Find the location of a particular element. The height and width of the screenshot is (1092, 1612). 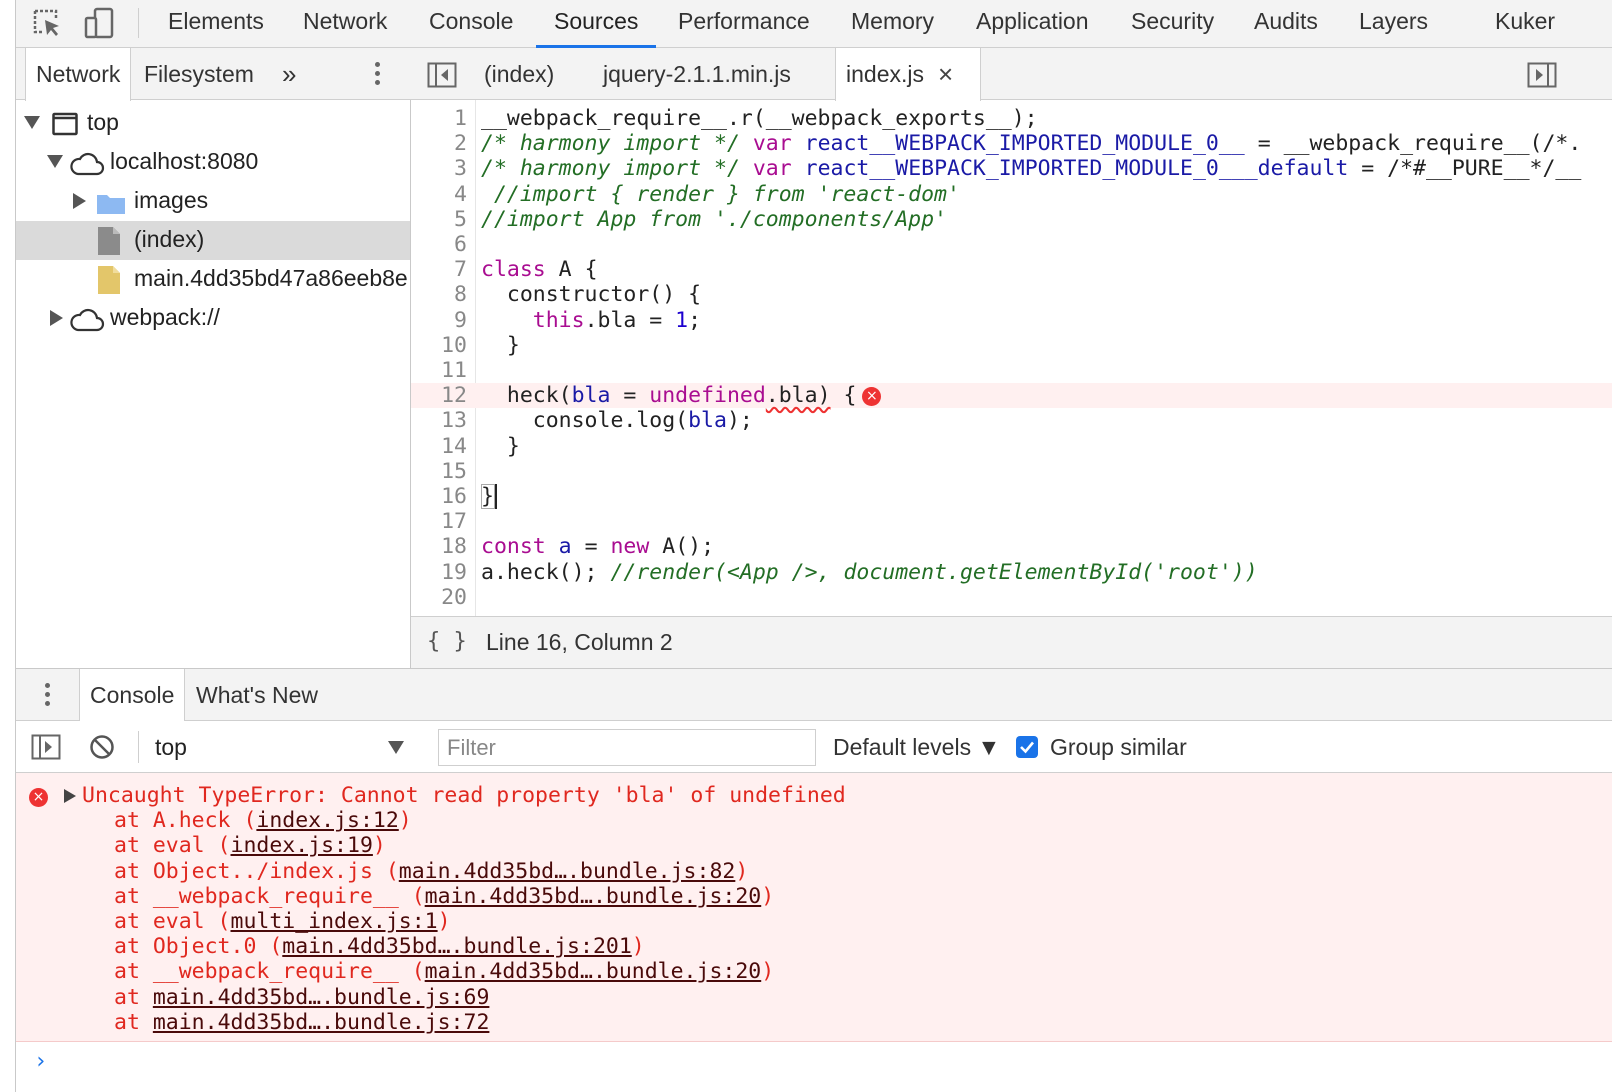

stack-frame: at main.4dd35bd….bundle.js:72 is located at coordinates (301, 1022).